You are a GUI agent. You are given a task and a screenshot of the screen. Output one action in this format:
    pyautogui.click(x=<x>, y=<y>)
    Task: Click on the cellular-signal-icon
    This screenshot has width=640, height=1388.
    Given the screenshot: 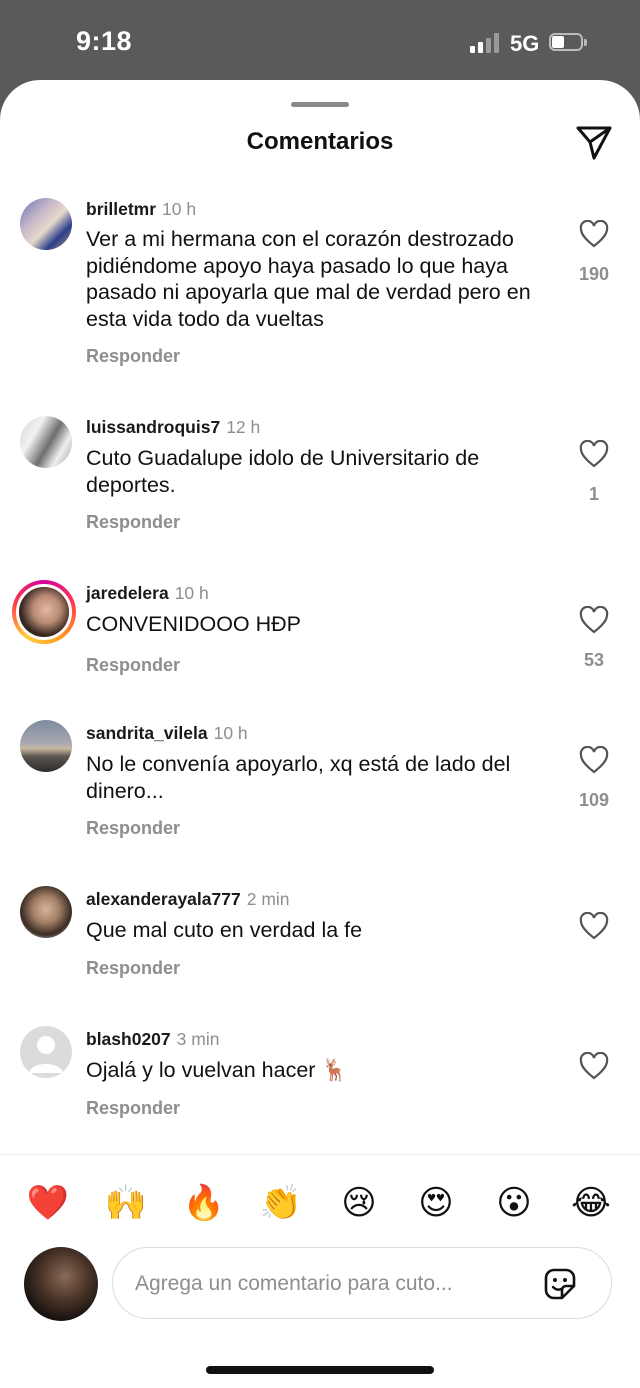 What is the action you would take?
    pyautogui.click(x=486, y=43)
    